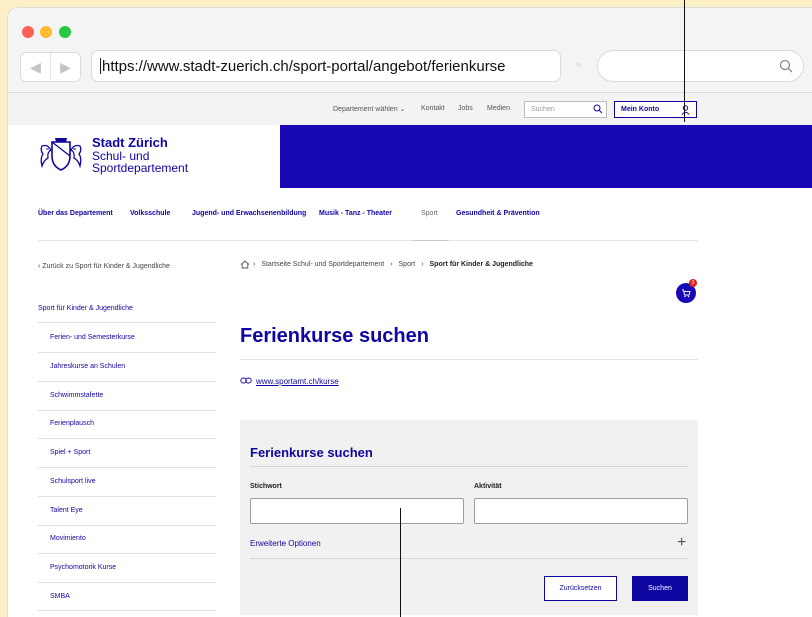  Describe the element at coordinates (660, 588) in the screenshot. I see `search-submit-button: Suchen` at that location.